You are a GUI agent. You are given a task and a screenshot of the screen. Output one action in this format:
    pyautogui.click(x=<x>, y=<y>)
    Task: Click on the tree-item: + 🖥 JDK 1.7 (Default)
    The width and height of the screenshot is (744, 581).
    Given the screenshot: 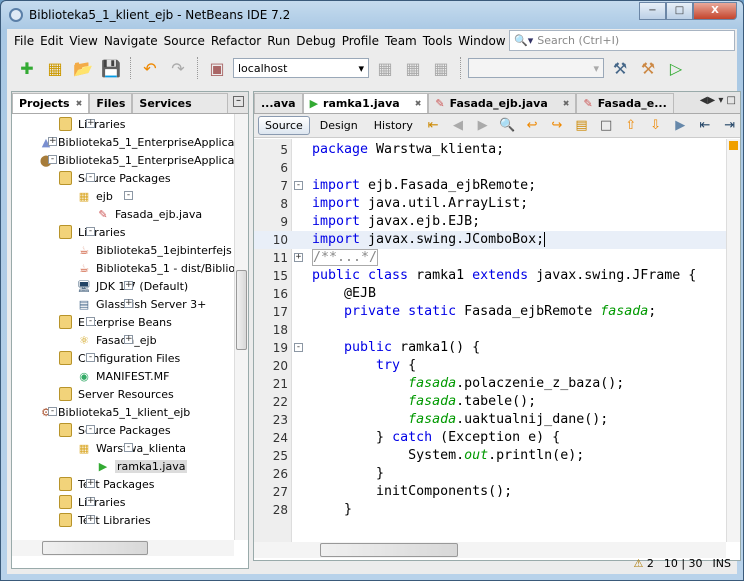 What is the action you would take?
    pyautogui.click(x=132, y=286)
    